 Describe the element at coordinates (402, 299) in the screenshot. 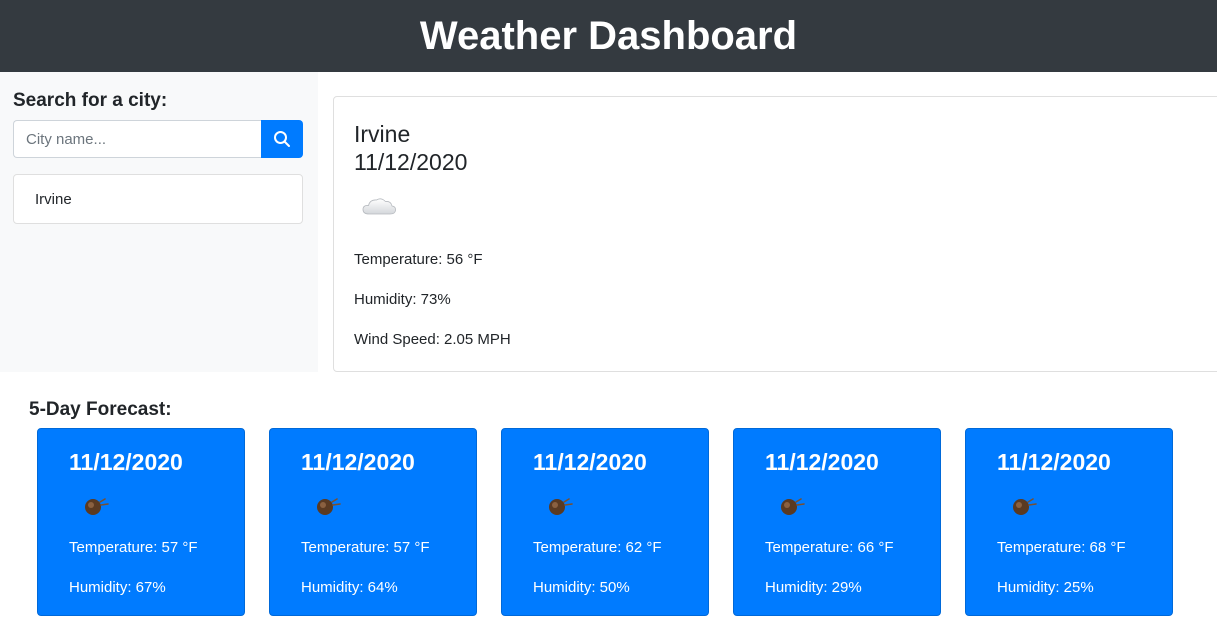

I see `current-humidity: Humidity: 73%` at that location.